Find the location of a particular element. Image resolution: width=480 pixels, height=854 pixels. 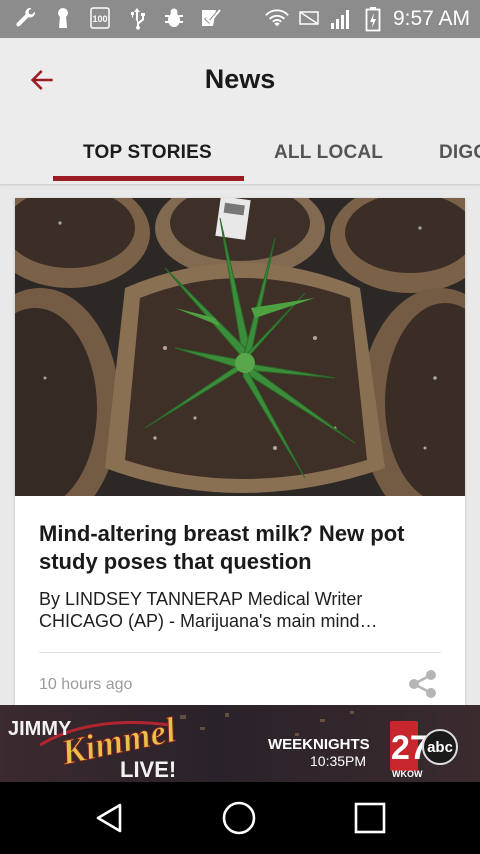

notification-icons: 100 is located at coordinates (118, 18).